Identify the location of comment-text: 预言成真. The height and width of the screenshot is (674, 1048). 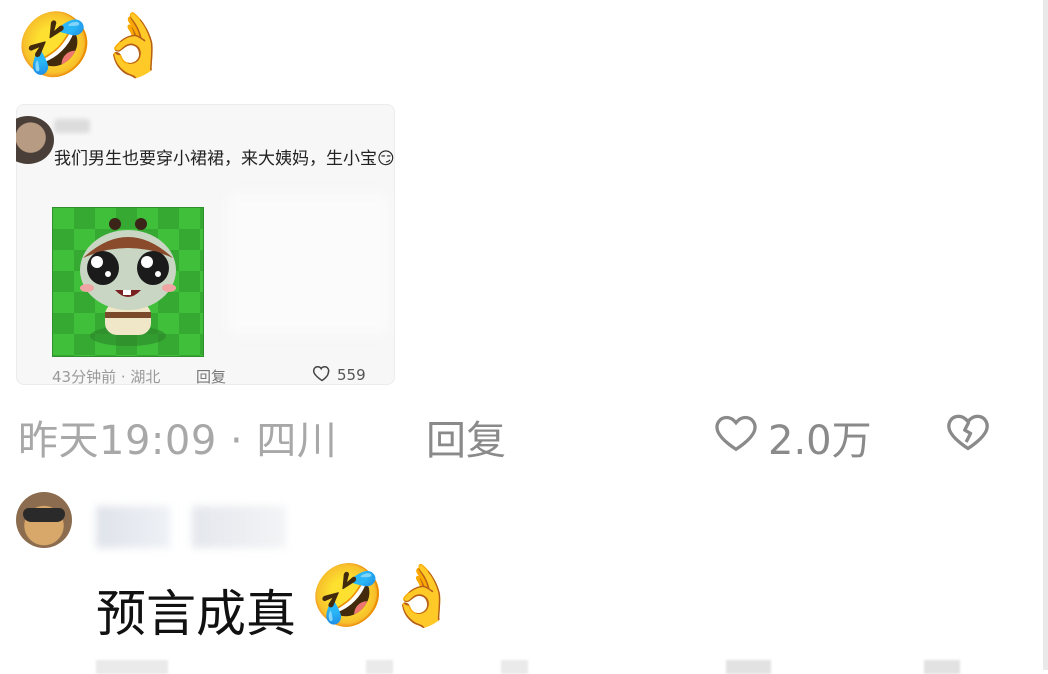
(196, 614).